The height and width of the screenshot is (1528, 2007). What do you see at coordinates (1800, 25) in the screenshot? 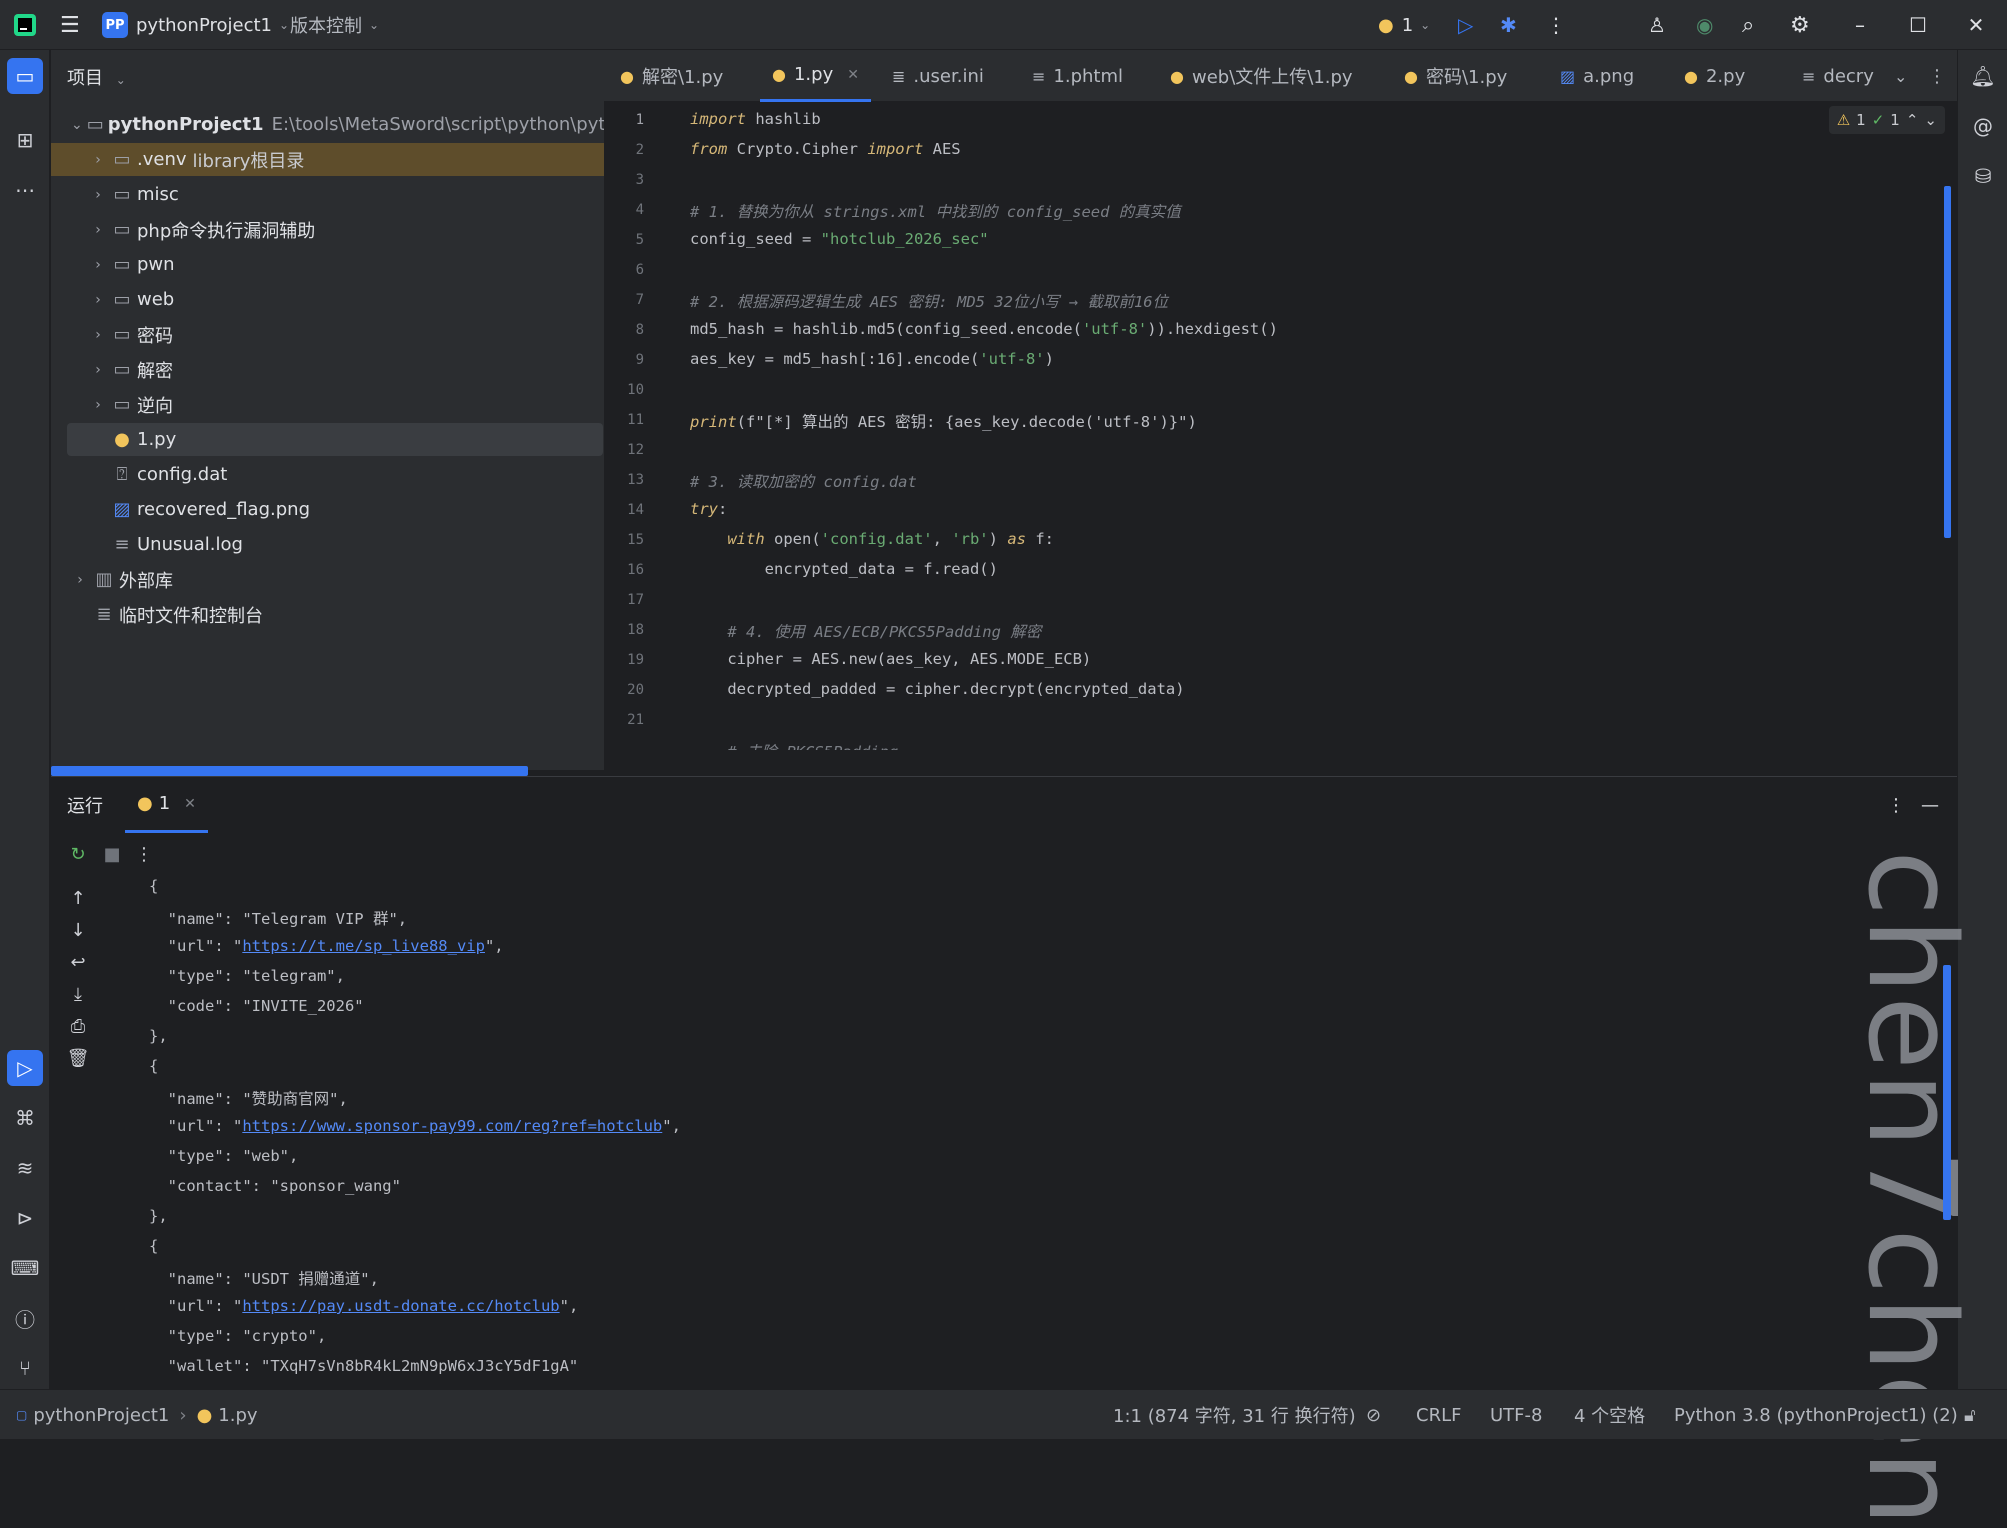
I see `settings-icon: ⚙` at bounding box center [1800, 25].